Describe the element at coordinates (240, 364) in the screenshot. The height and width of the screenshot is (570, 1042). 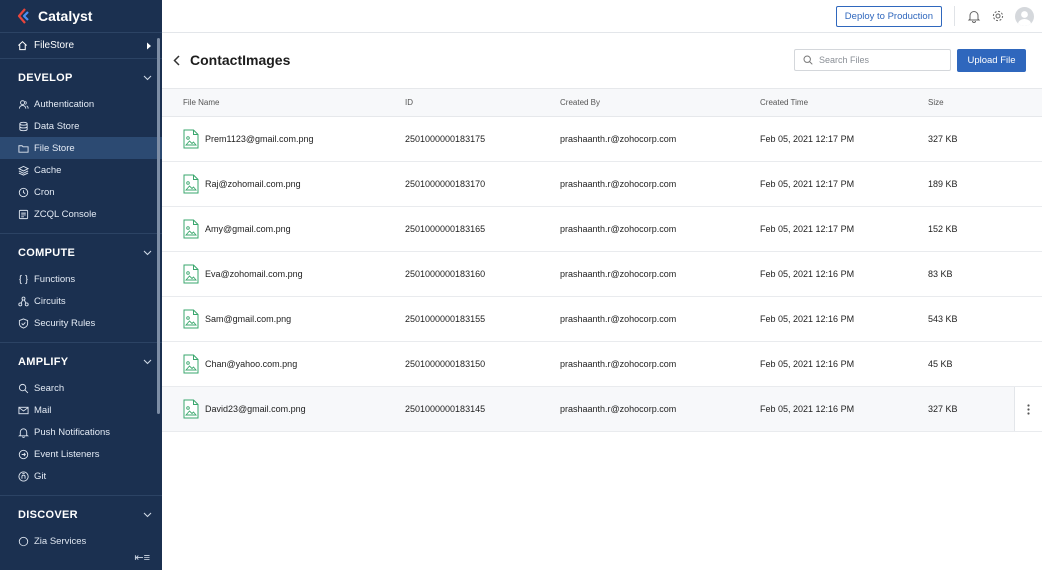
I see `file-name-cell: Chan@yahoo.com.png` at that location.